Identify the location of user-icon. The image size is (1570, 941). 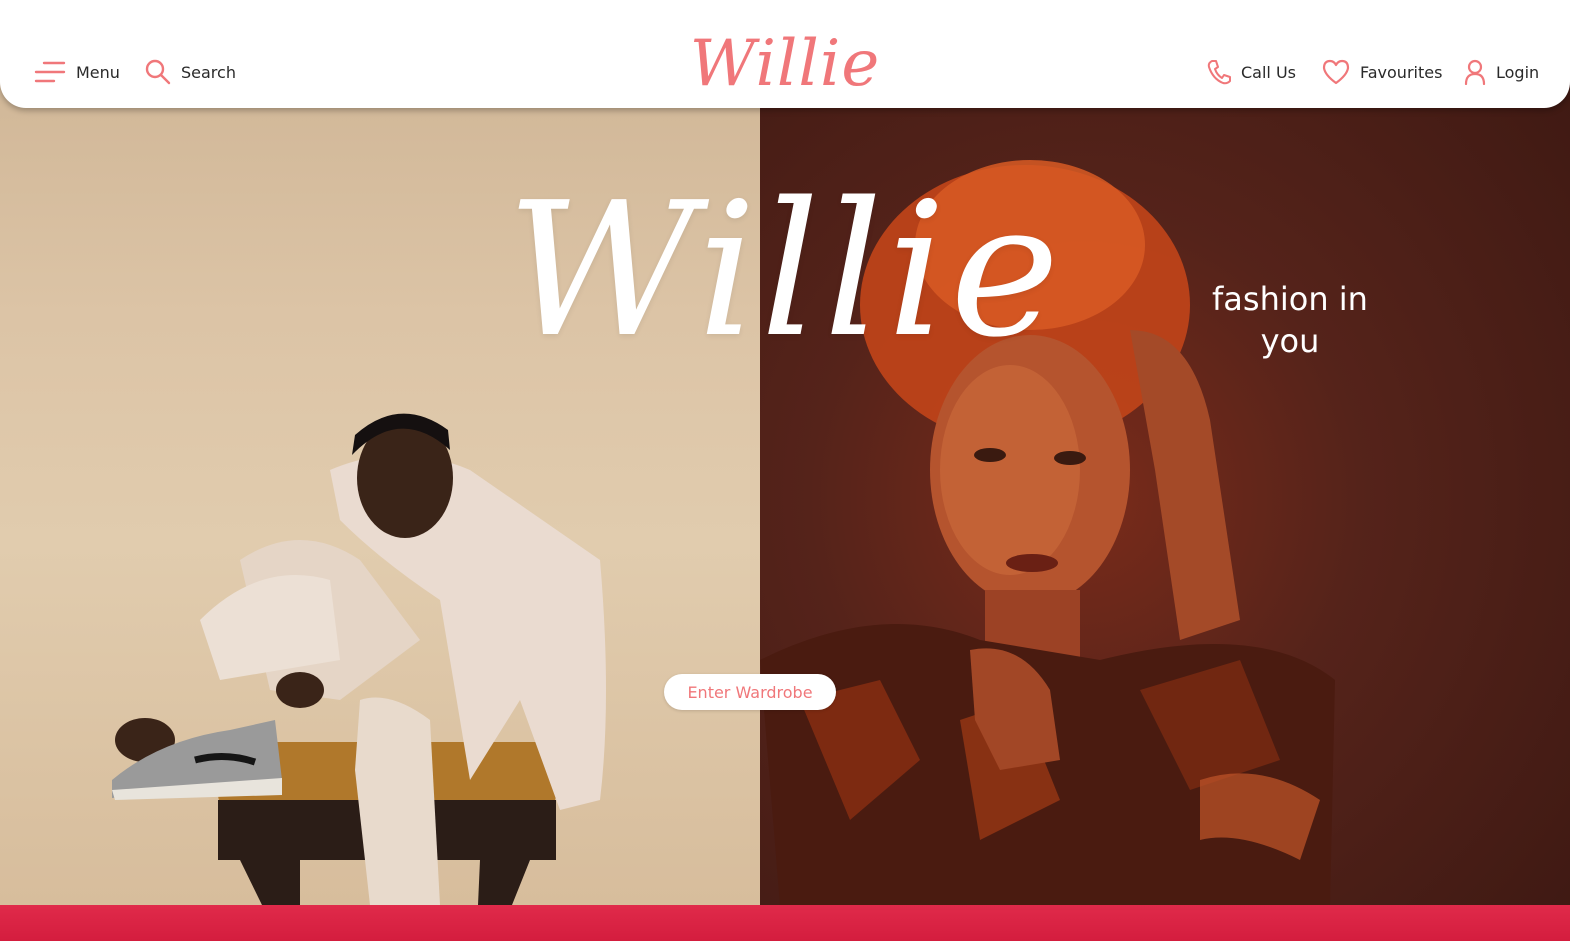
(1475, 72).